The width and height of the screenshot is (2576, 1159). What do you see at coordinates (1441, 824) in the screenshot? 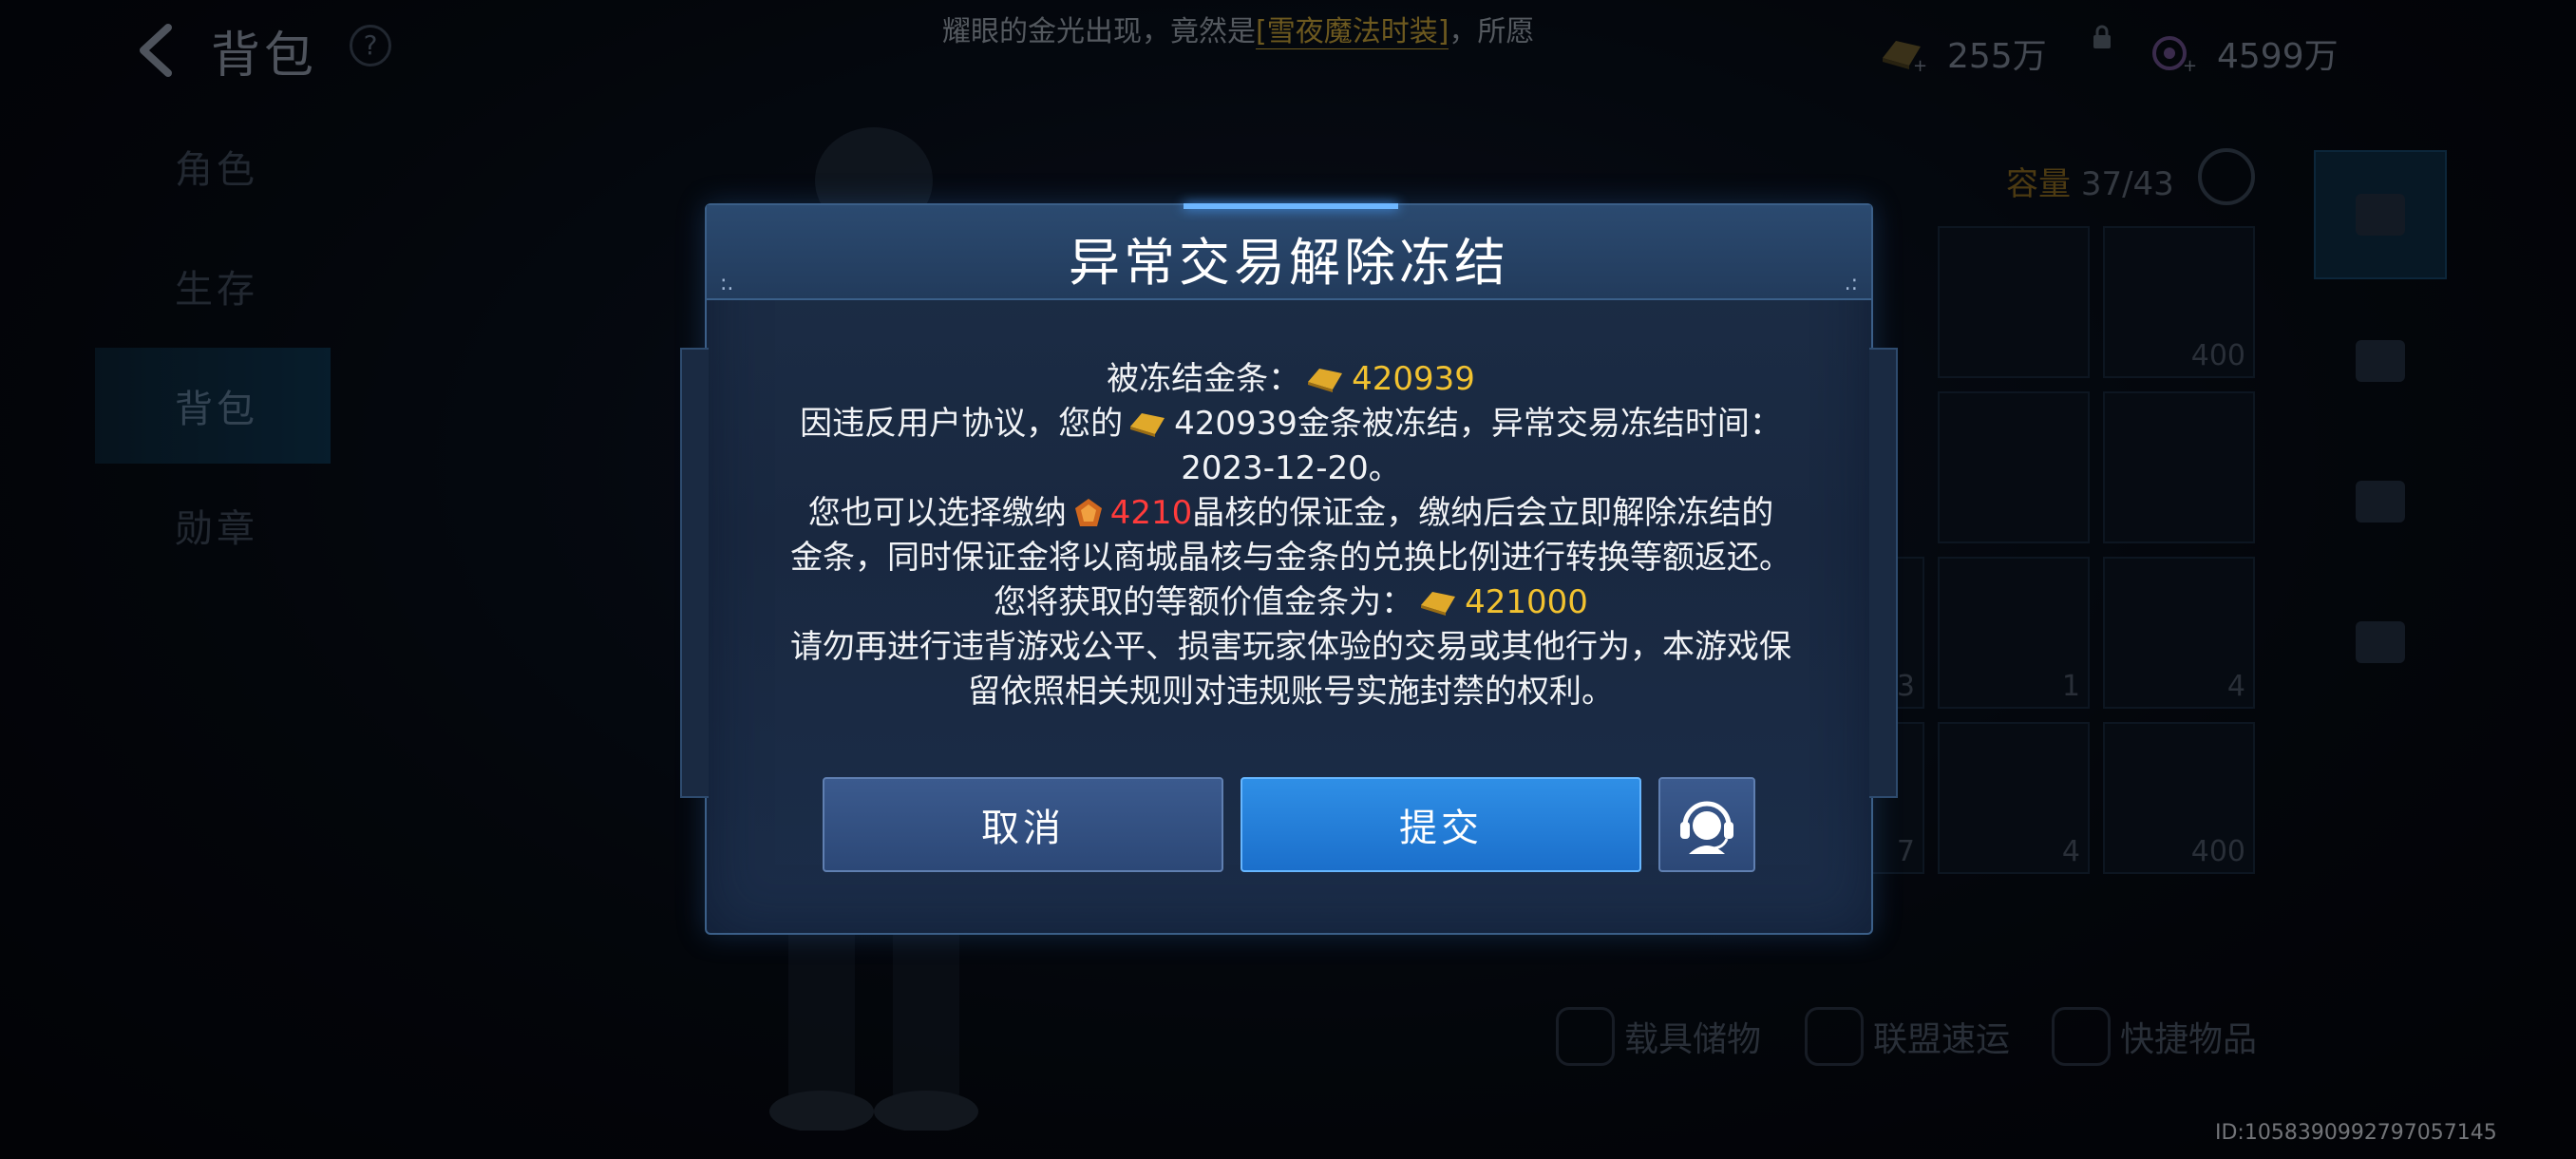
I see `submit-button: 提交` at bounding box center [1441, 824].